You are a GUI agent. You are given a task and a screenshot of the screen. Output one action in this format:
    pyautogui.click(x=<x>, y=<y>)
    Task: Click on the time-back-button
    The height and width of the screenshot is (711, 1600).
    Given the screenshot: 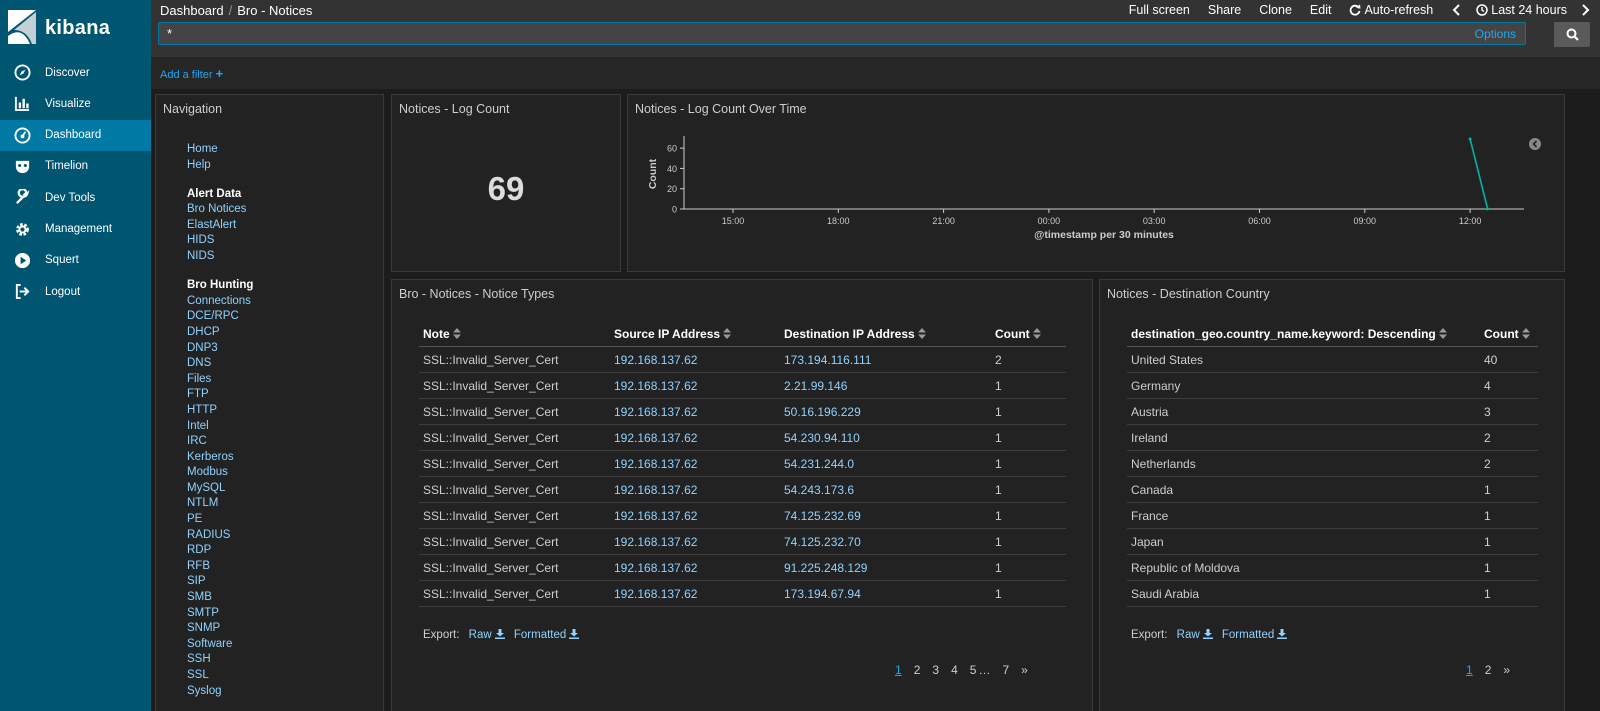 What is the action you would take?
    pyautogui.click(x=1458, y=10)
    